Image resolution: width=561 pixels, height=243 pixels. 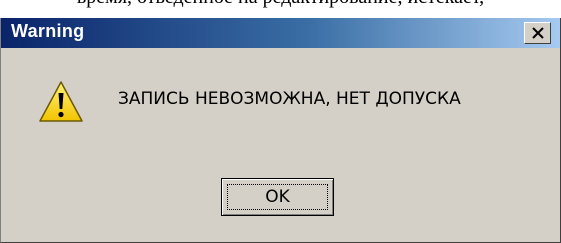 I want to click on close-icon, so click(x=538, y=33).